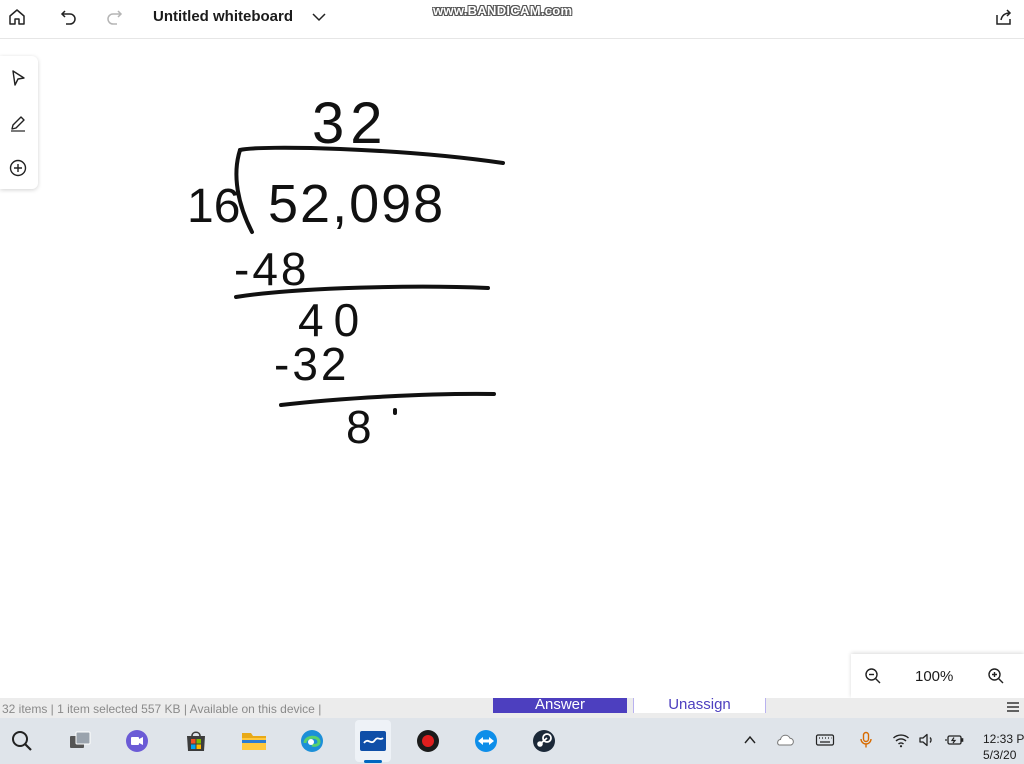 This screenshot has width=1024, height=764. I want to click on quotient-text: 32, so click(350, 123).